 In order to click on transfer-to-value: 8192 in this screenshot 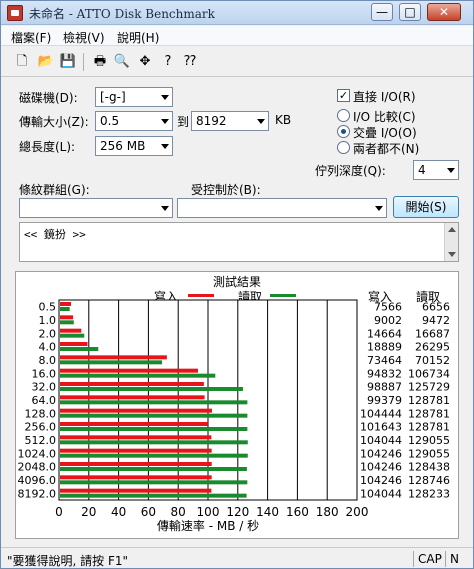, I will do `click(211, 121)`.